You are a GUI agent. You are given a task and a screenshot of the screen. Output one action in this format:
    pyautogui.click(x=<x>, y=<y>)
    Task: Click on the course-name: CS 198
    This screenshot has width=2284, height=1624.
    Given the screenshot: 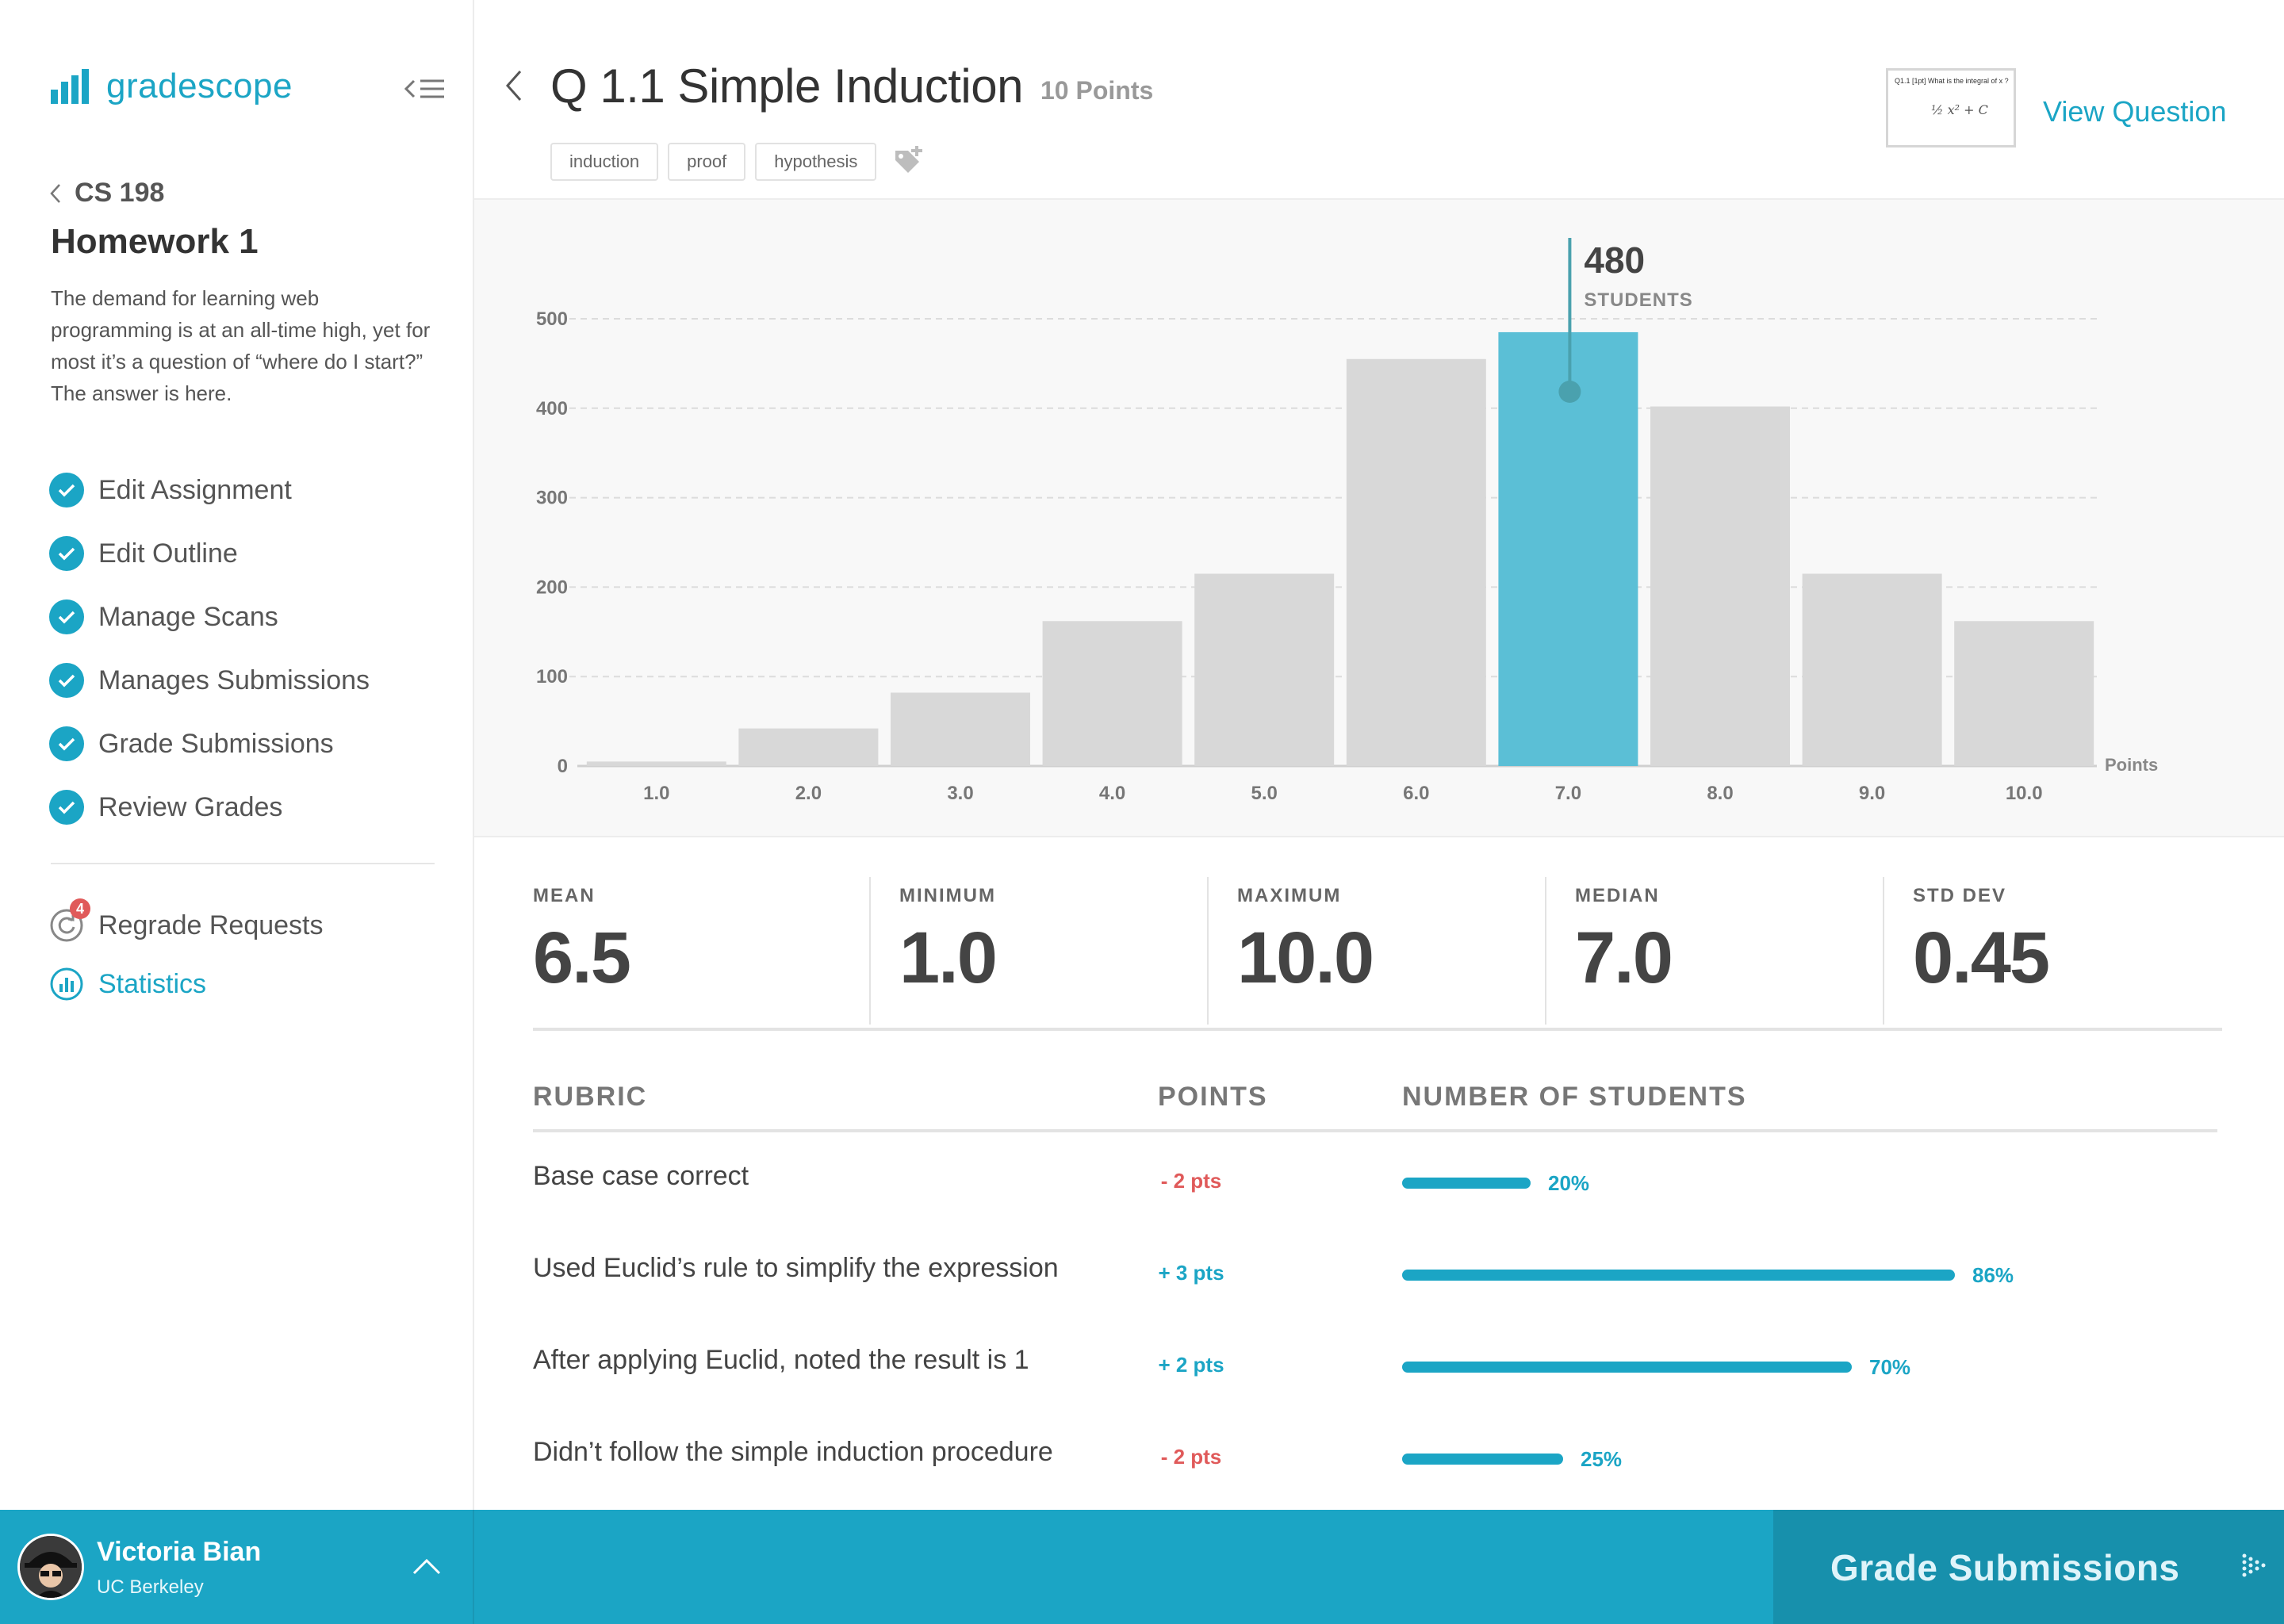 What is the action you would take?
    pyautogui.click(x=120, y=193)
    